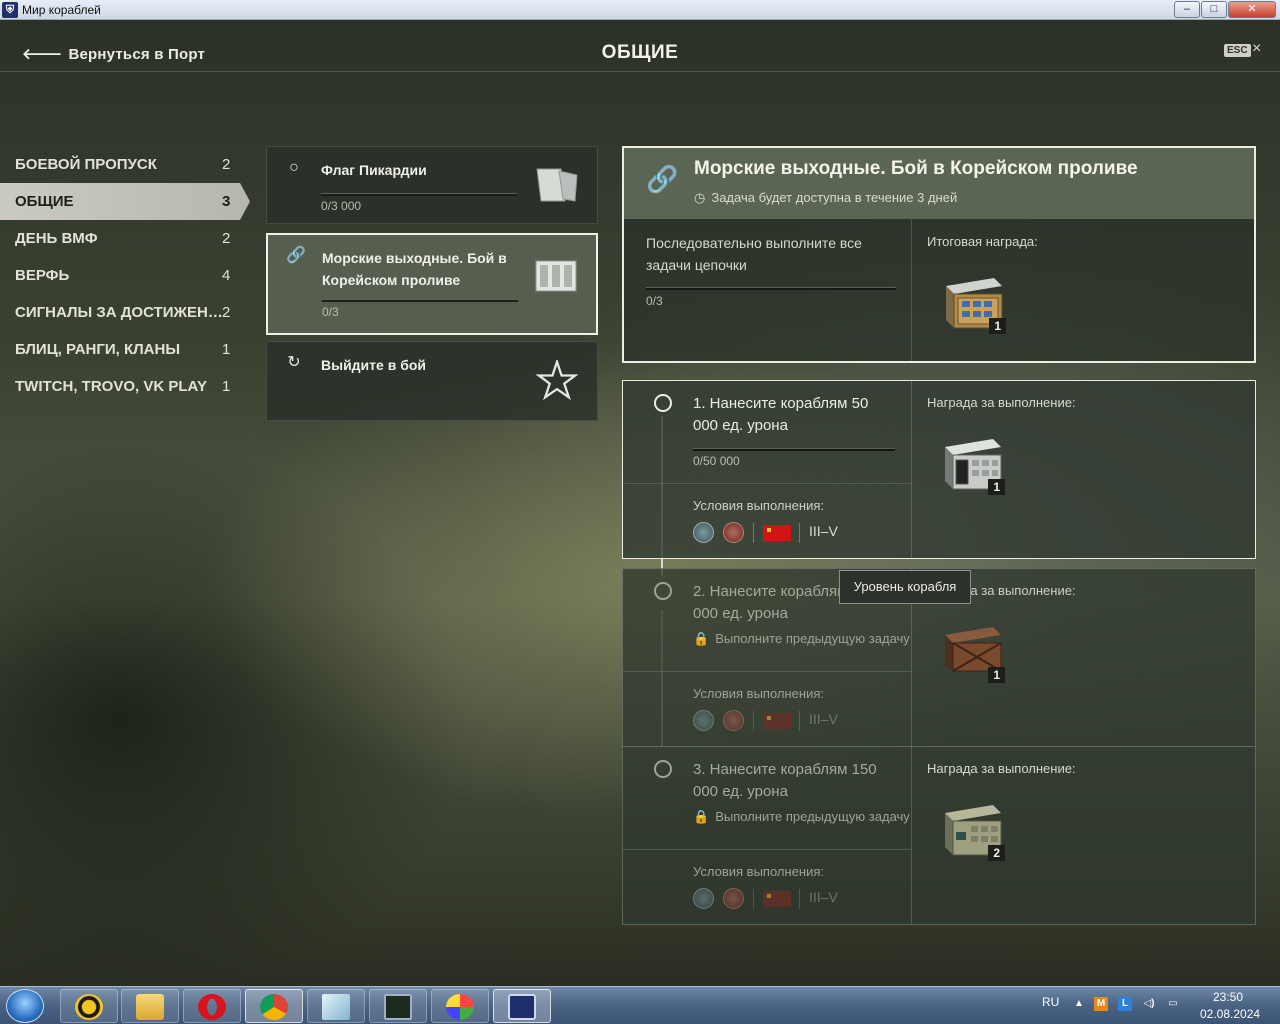 The width and height of the screenshot is (1280, 1024). What do you see at coordinates (56, 238) in the screenshot?
I see `category-label: ДЕНЬ ВМФ` at bounding box center [56, 238].